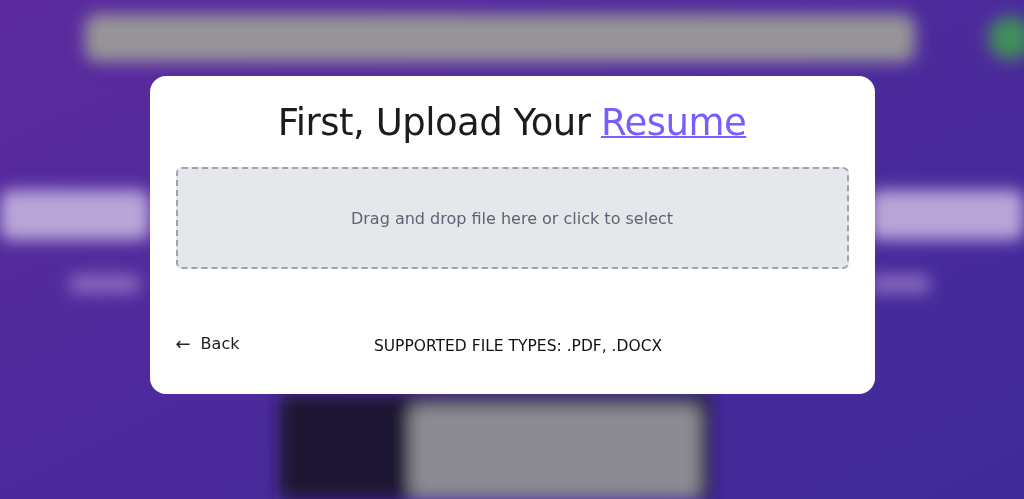 The width and height of the screenshot is (1024, 499). I want to click on supported-types-text: SUPPORTED FILE TYPES: .PDF, .DOCX, so click(518, 346).